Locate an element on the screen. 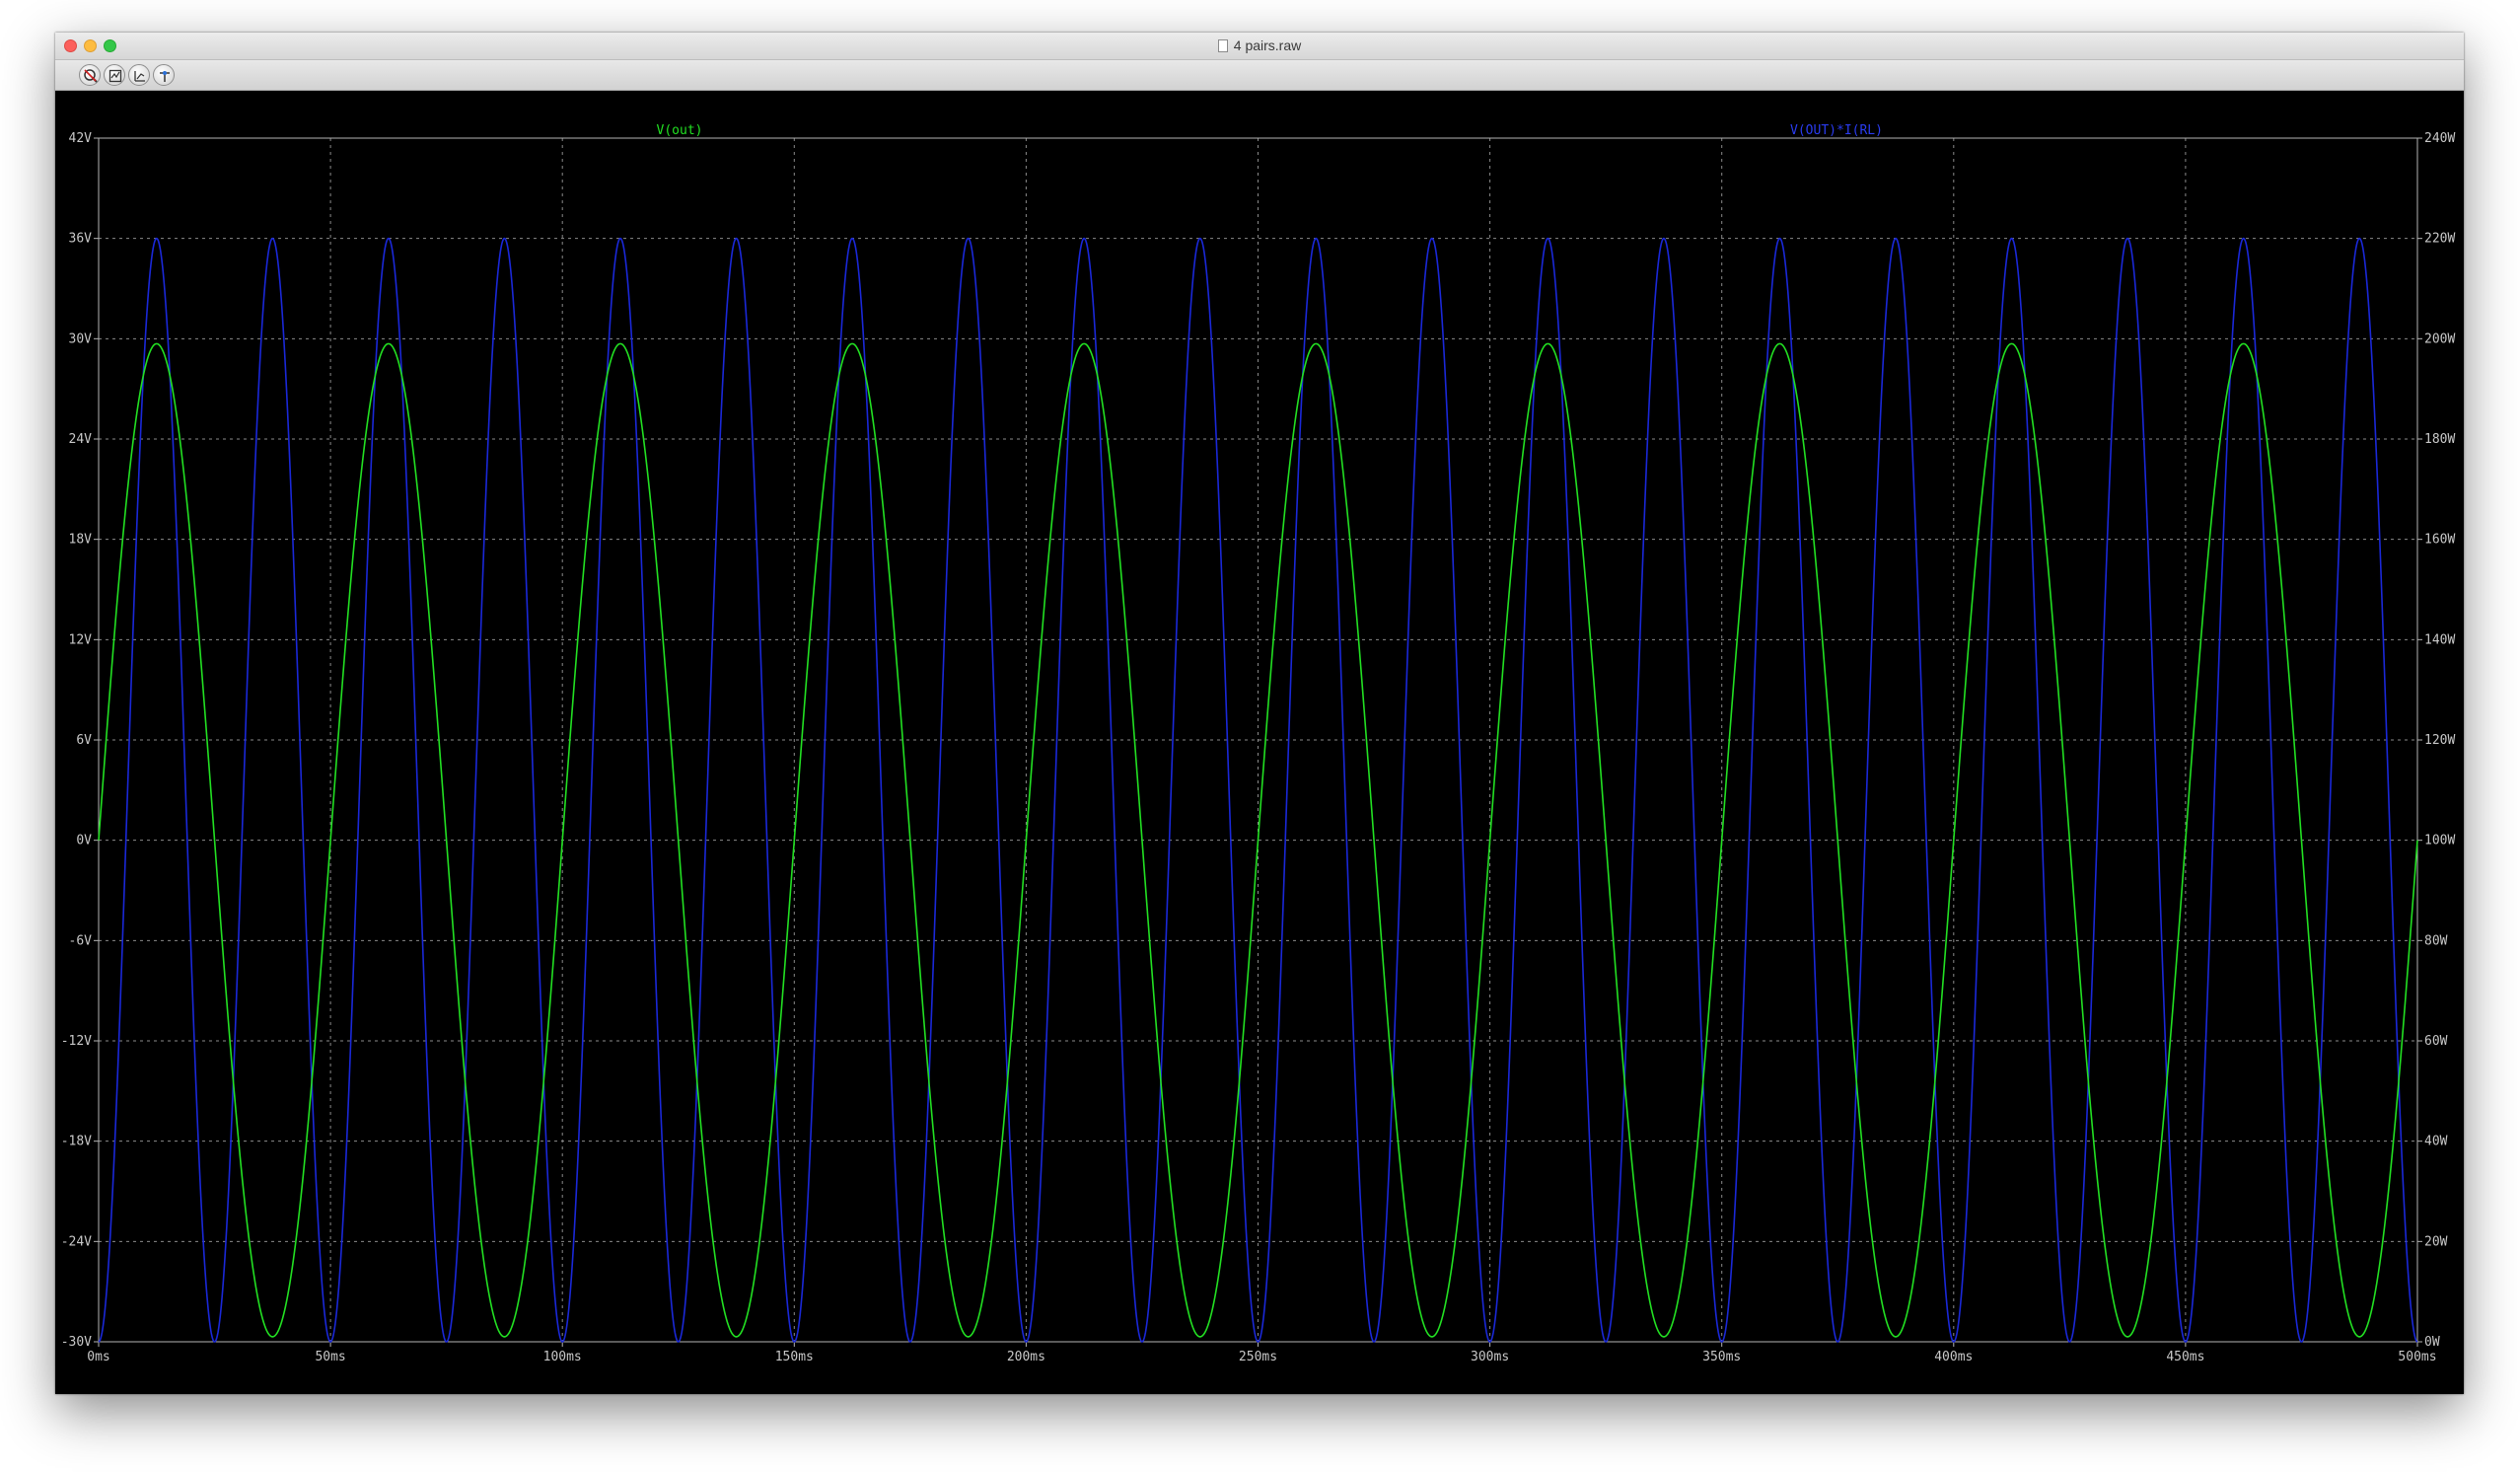 This screenshot has width=2520, height=1473. x-tick-label: 350ms is located at coordinates (1721, 1357).